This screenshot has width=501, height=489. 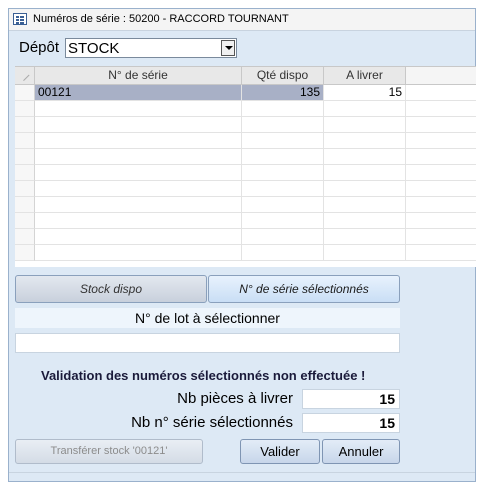 I want to click on nb-pieces-label: Nb pièces à livrer, so click(x=235, y=398).